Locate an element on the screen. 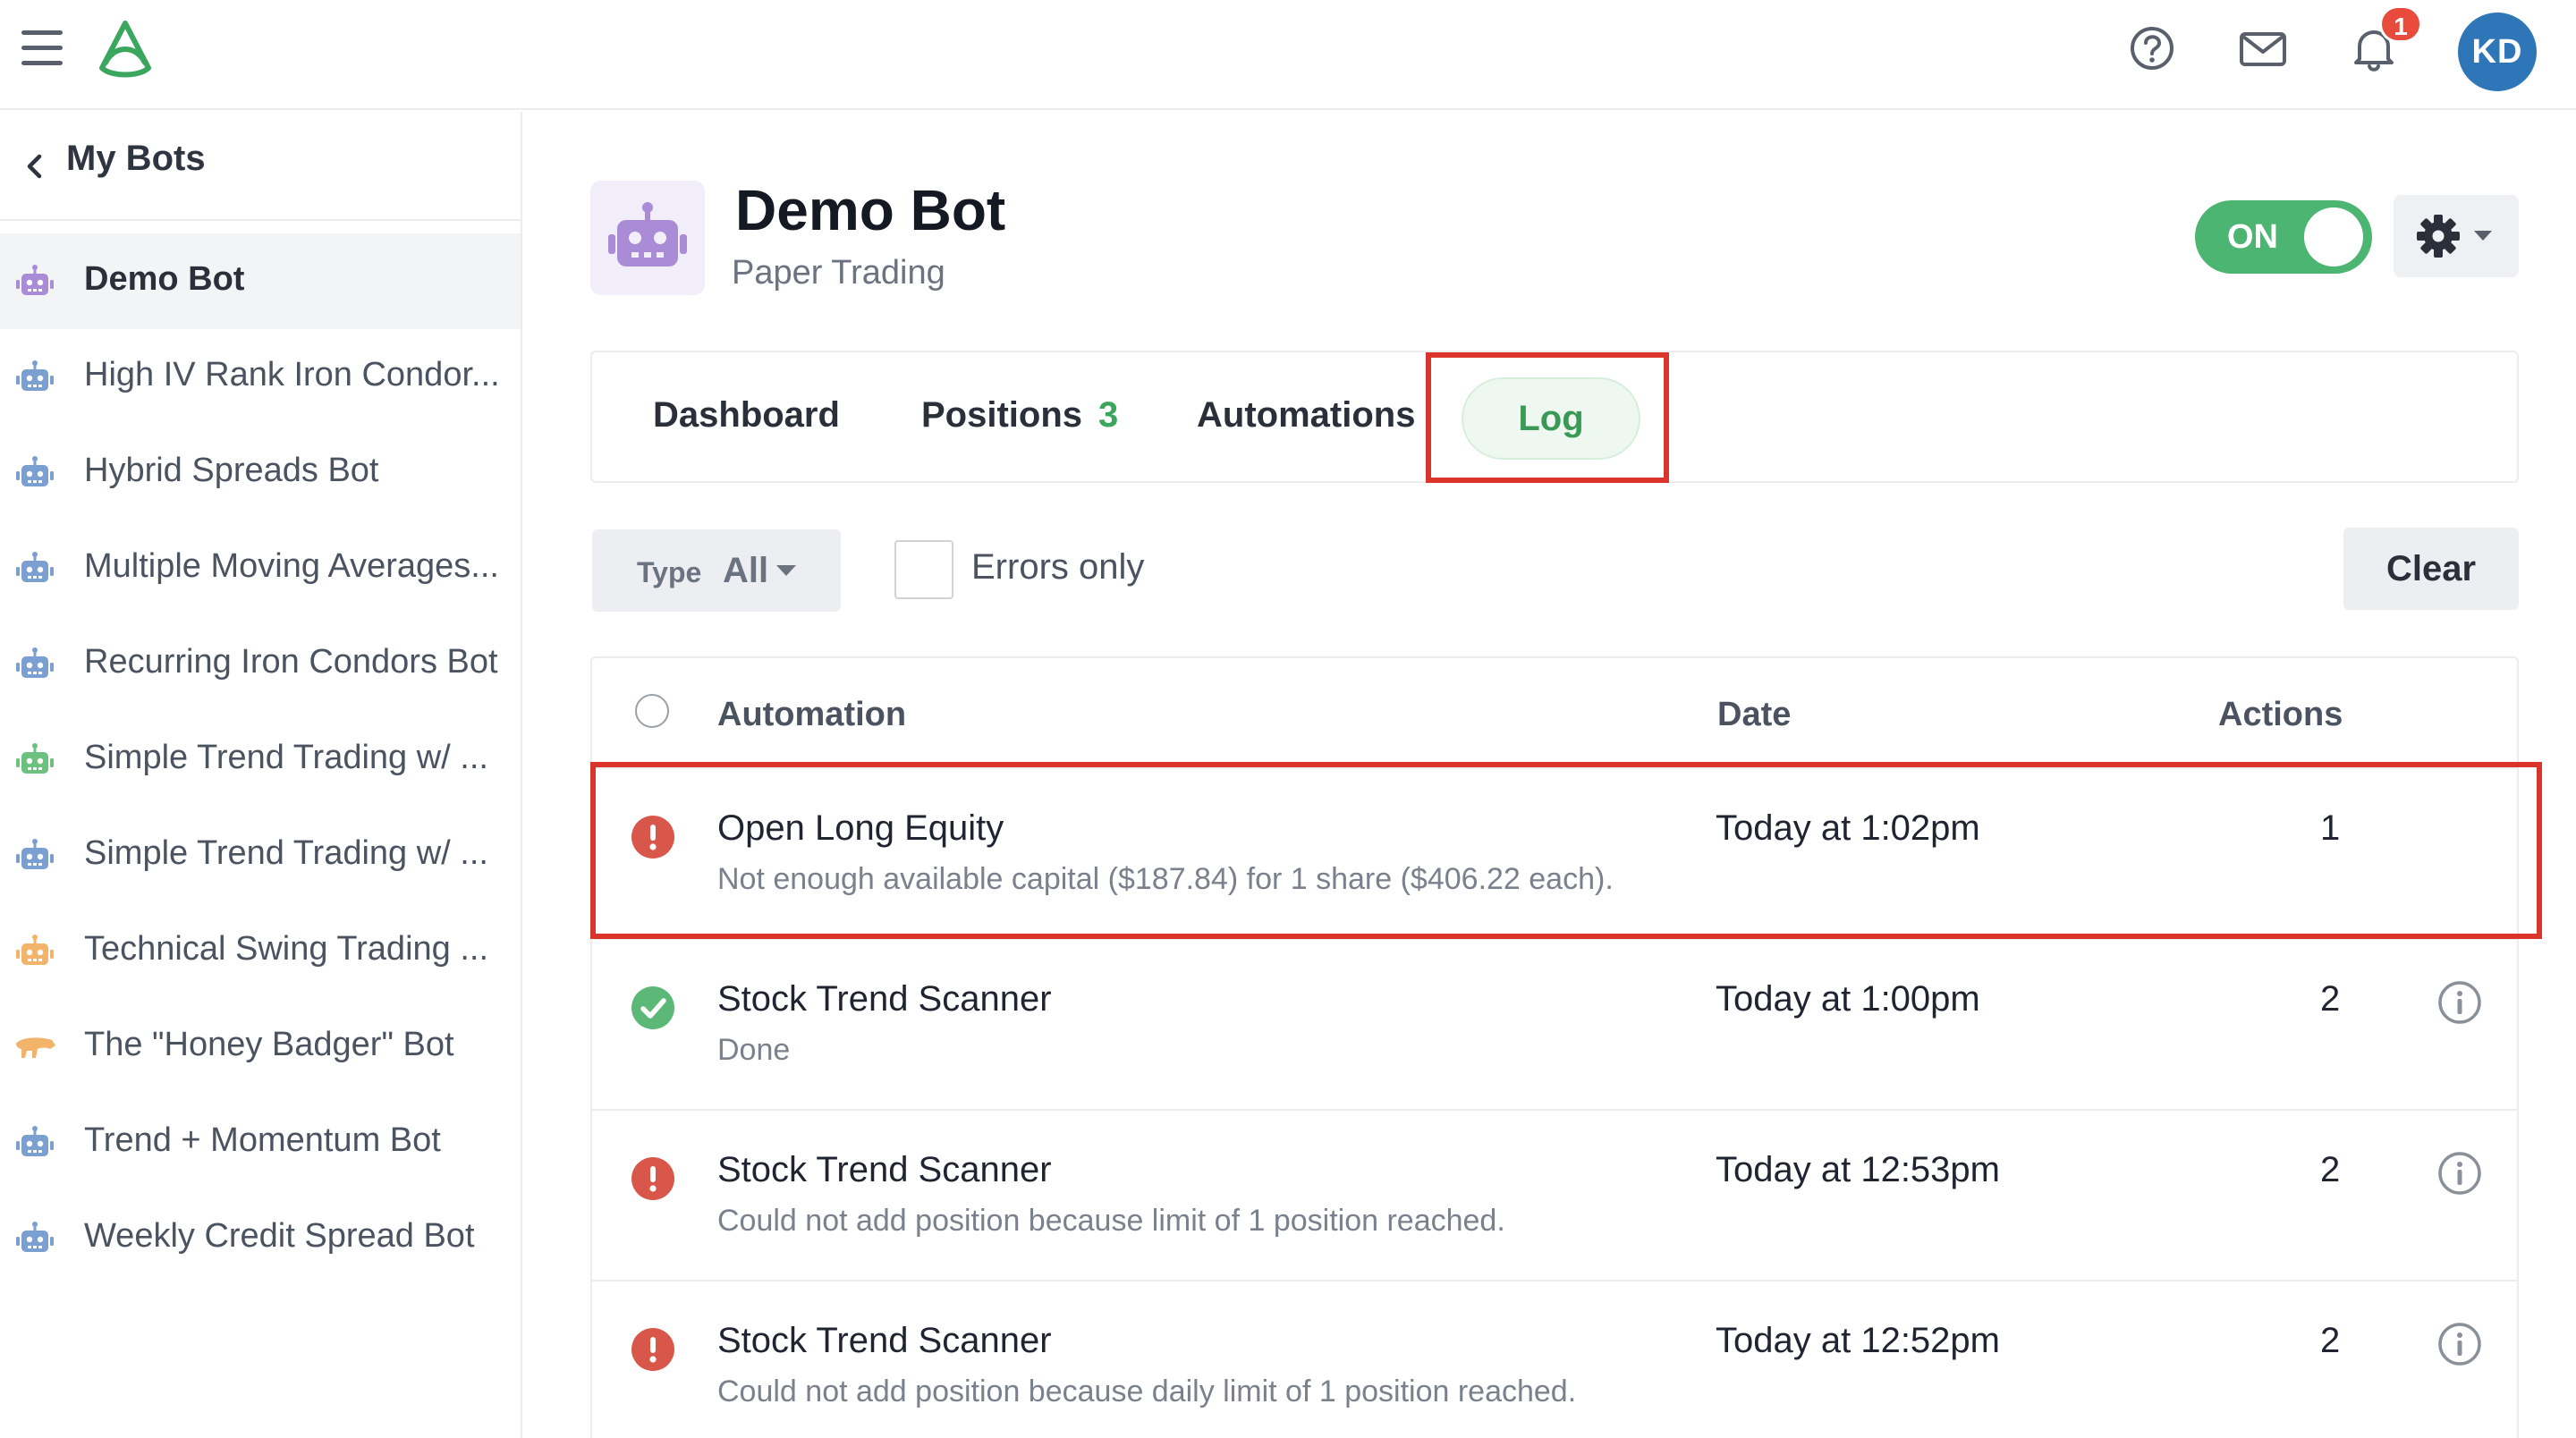 Image resolution: width=2576 pixels, height=1438 pixels. sidebar-bot-item: Recurring Iron Condors Bot is located at coordinates (260, 664).